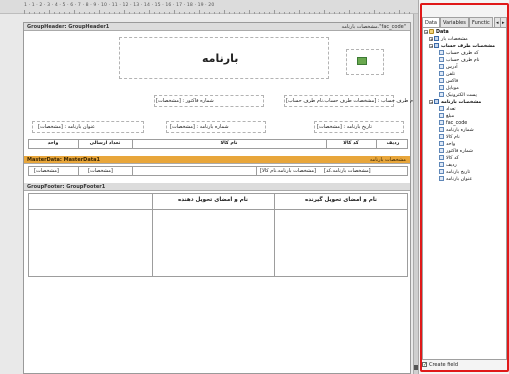 This screenshot has height=374, width=509. I want to click on master-count-field: [مشخصات], so click(100, 171).